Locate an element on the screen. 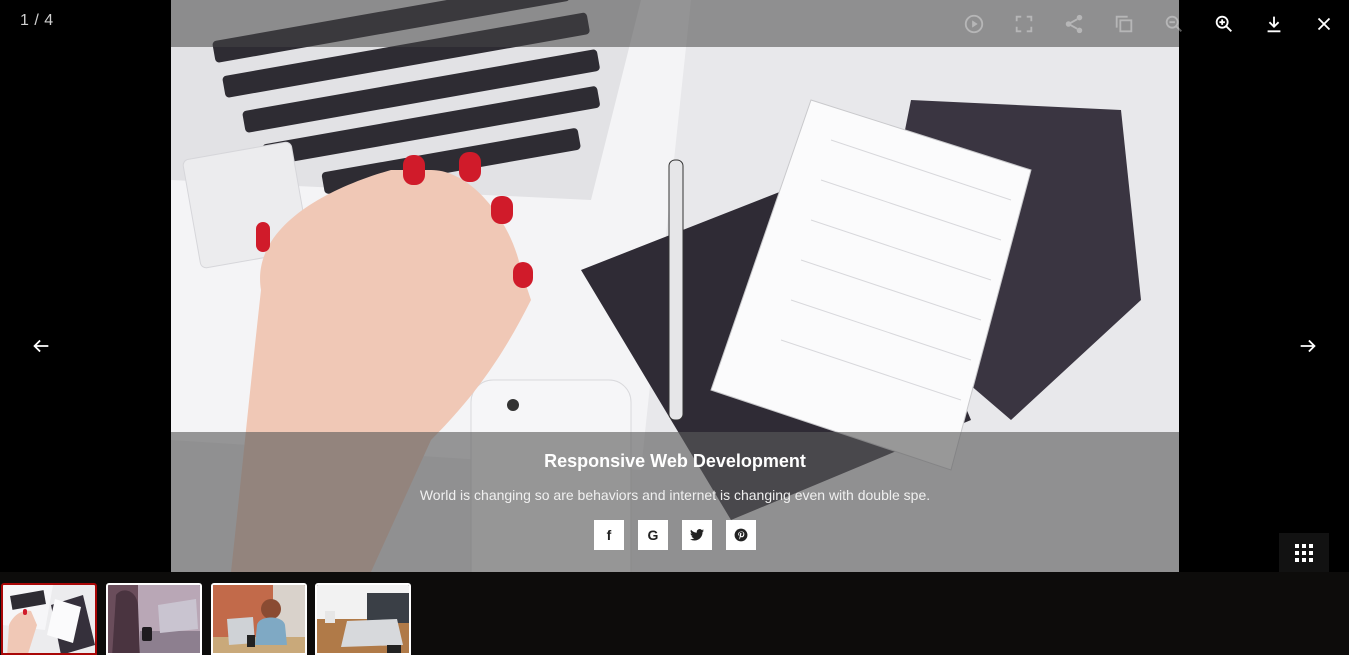 Image resolution: width=1349 pixels, height=655 pixels. download-button is located at coordinates (1274, 23).